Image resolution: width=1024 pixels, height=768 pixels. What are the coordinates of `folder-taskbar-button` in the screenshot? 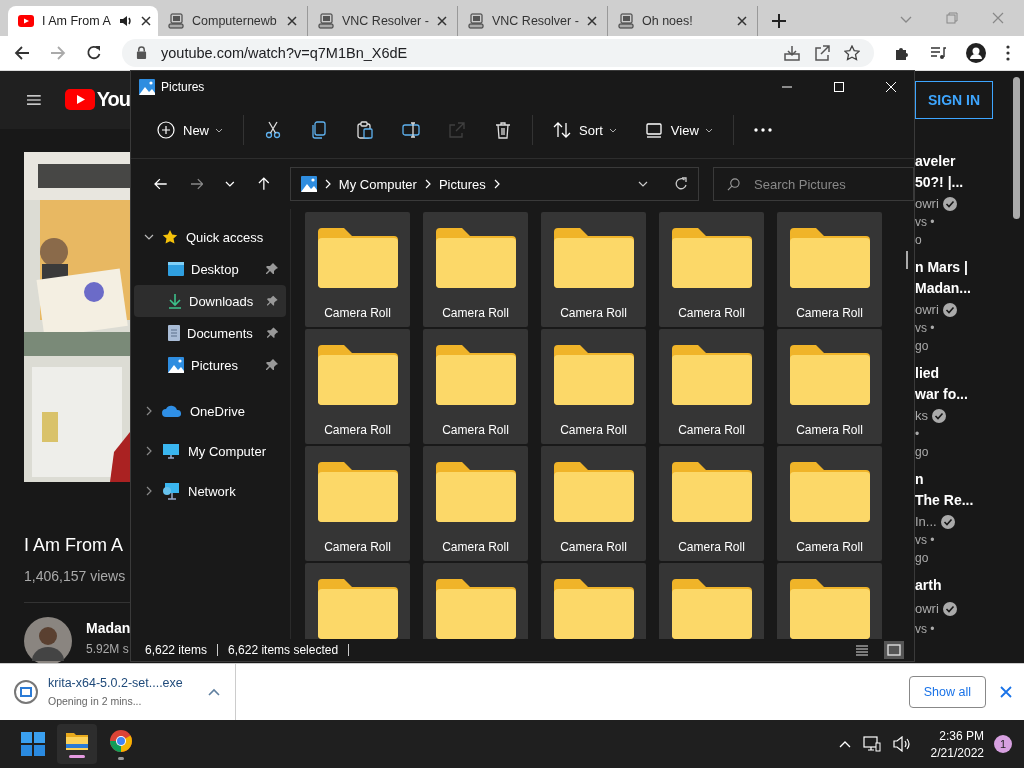 It's located at (77, 744).